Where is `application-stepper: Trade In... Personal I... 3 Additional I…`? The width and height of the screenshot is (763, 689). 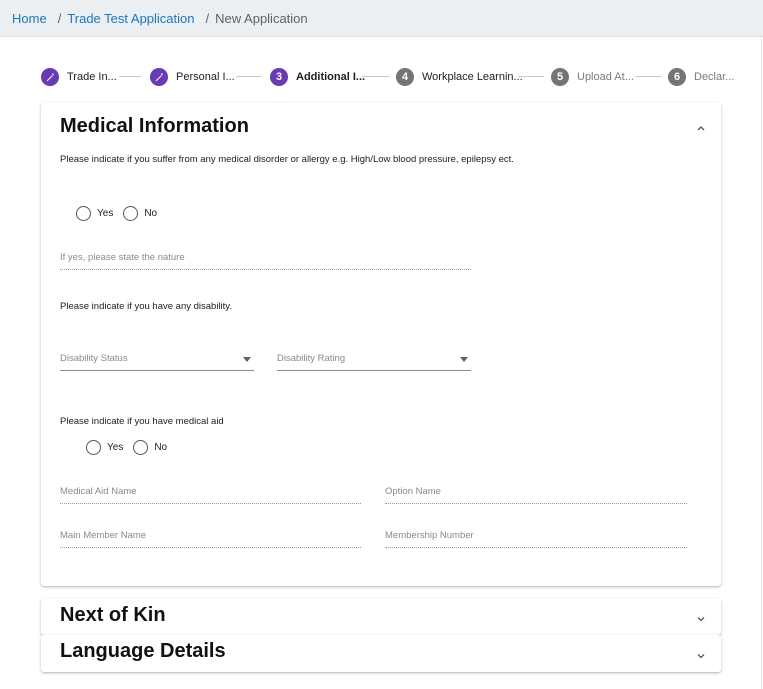
application-stepper: Trade In... Personal I... 3 Additional I… is located at coordinates (381, 77).